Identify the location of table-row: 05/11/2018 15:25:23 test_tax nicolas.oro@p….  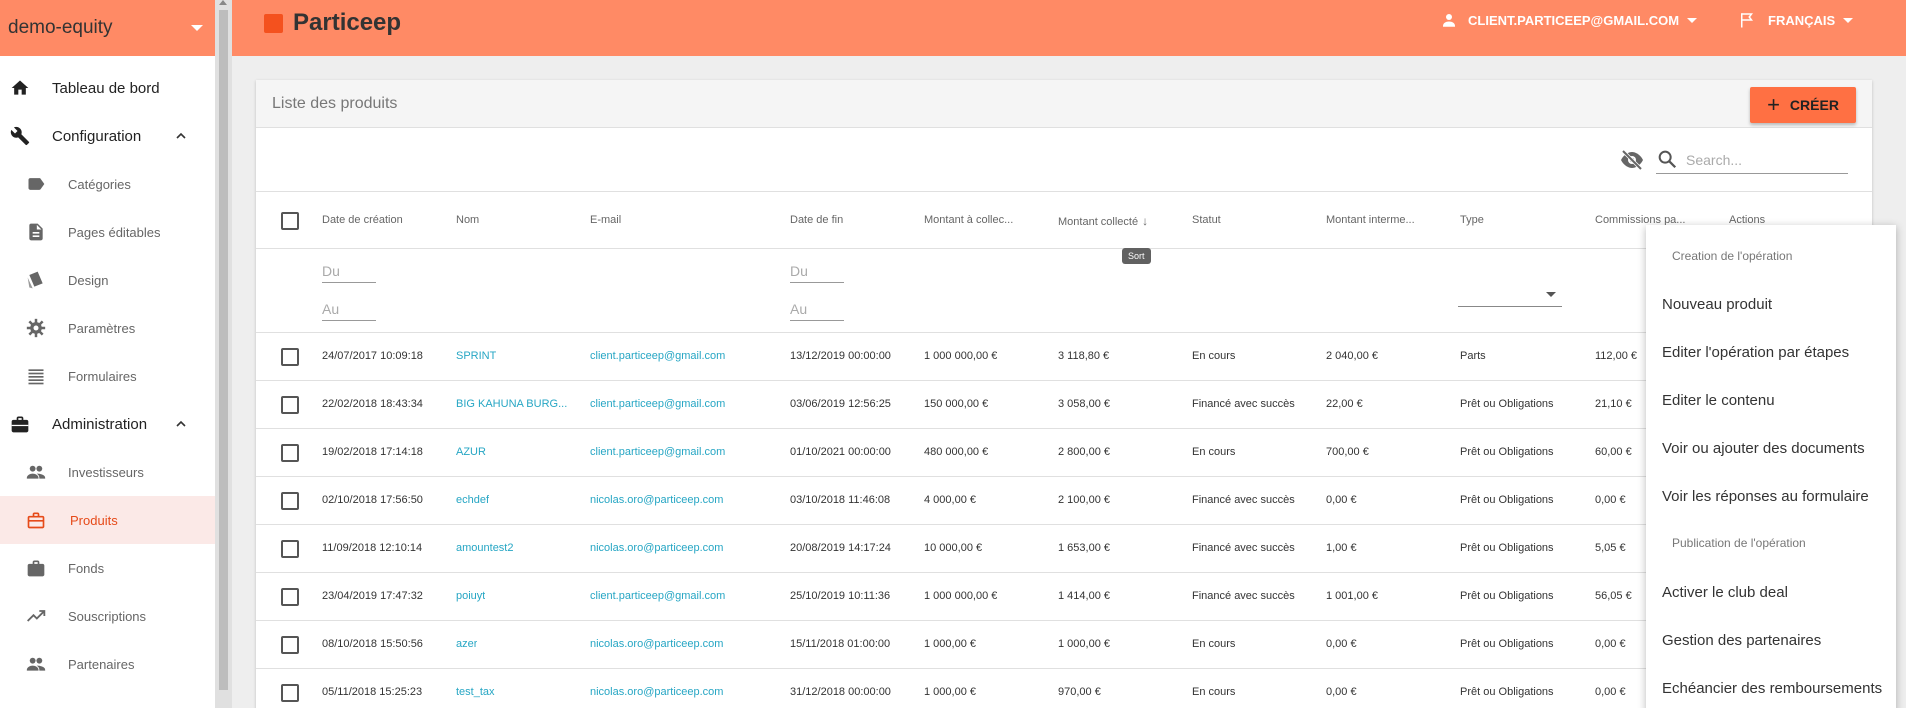
(1064, 688).